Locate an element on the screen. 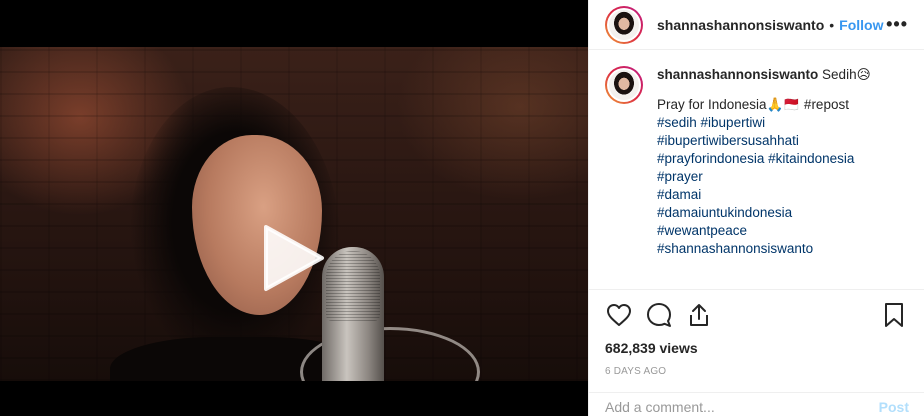 This screenshot has width=924, height=416. action-bar is located at coordinates (756, 315).